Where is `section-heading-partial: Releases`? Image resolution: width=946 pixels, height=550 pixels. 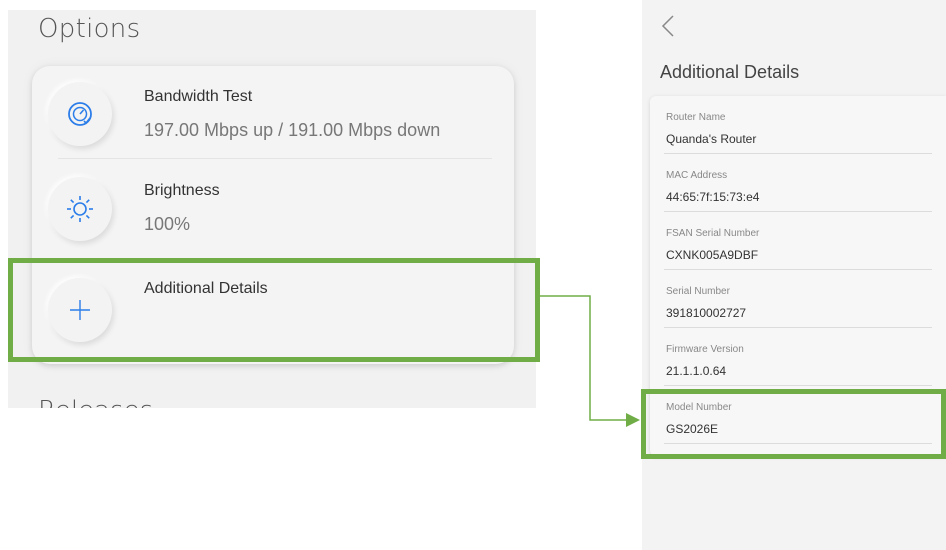
section-heading-partial: Releases is located at coordinates (95, 402).